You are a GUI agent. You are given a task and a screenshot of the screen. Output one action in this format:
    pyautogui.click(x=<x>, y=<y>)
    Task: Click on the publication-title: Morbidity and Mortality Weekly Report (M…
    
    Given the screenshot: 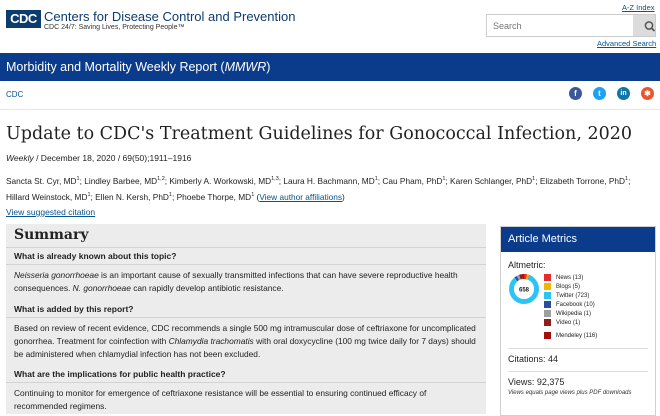 What is the action you would take?
    pyautogui.click(x=138, y=67)
    